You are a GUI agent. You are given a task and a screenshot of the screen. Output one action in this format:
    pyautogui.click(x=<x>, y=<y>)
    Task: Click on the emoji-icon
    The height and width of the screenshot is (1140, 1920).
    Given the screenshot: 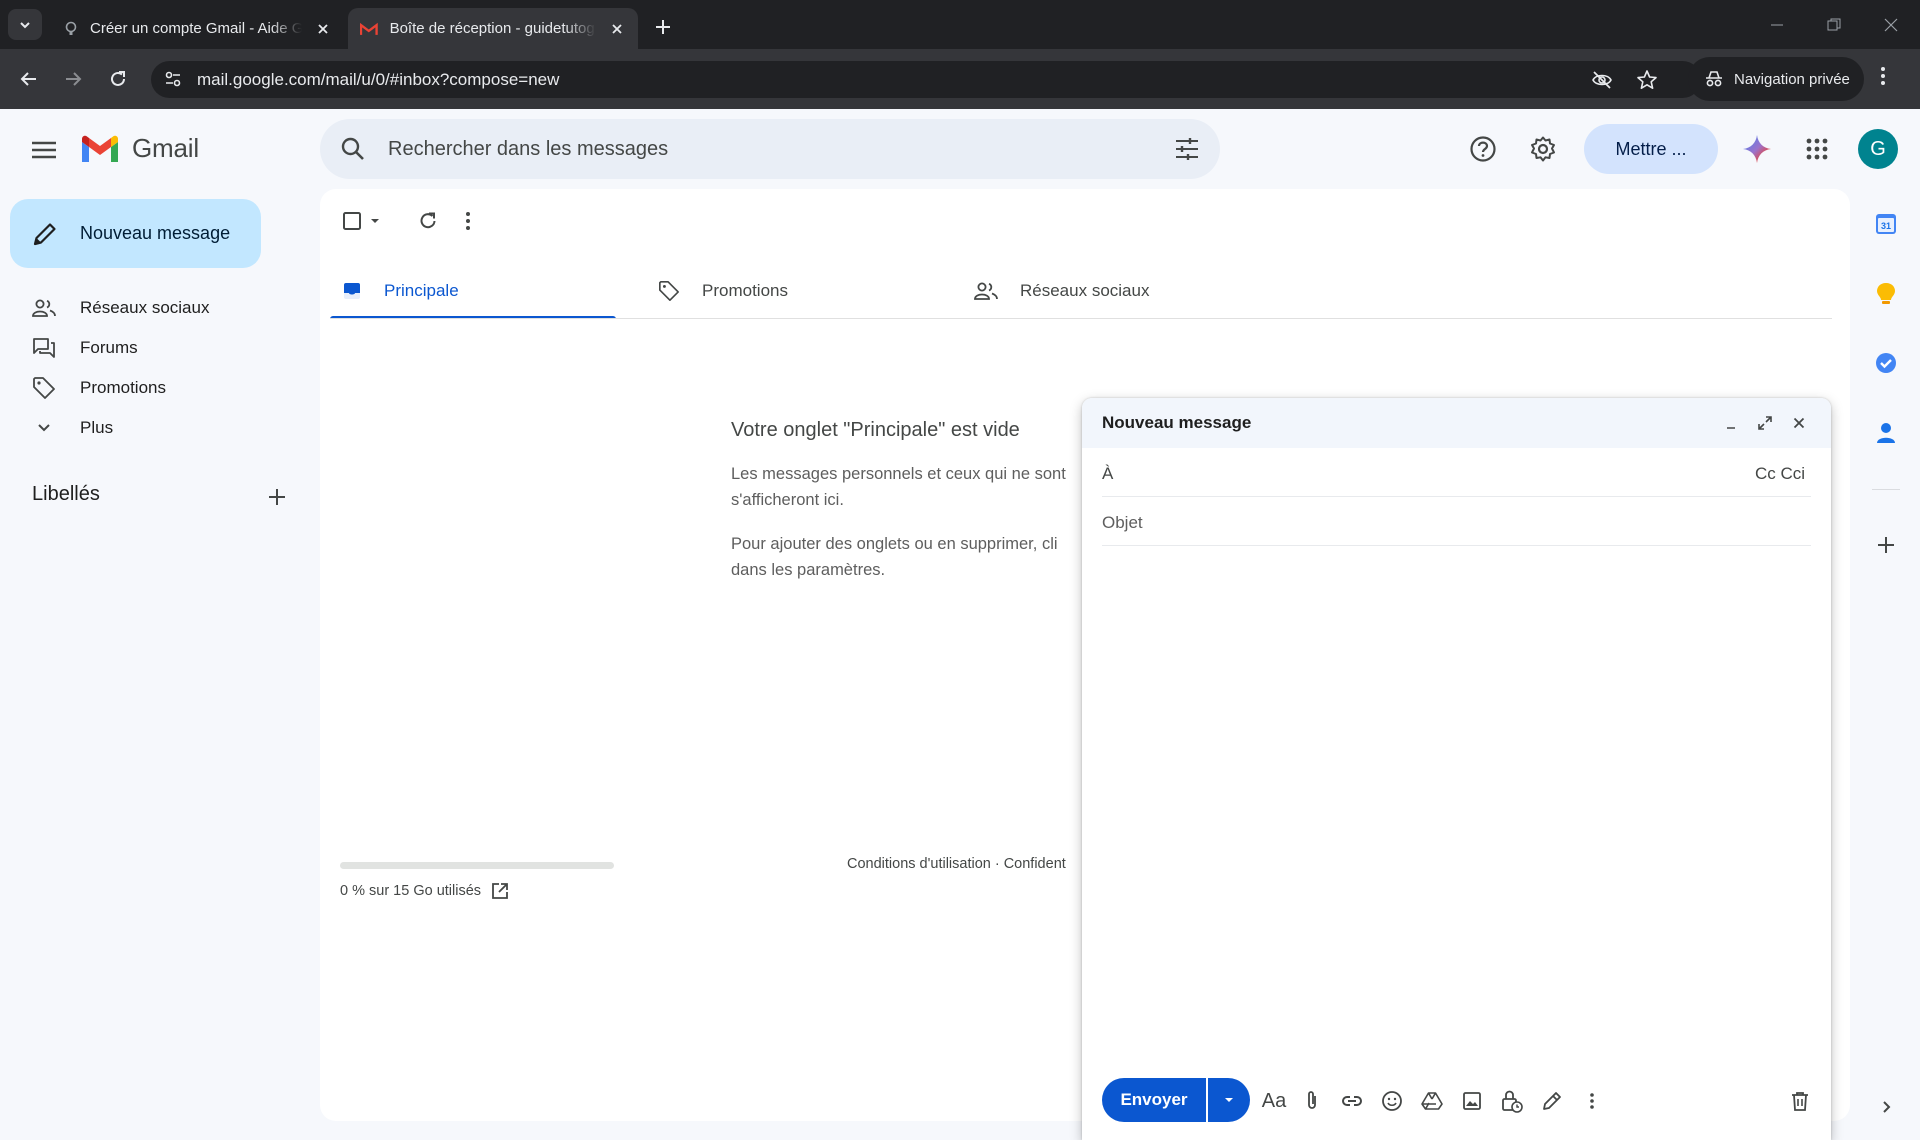 What is the action you would take?
    pyautogui.click(x=1392, y=1101)
    